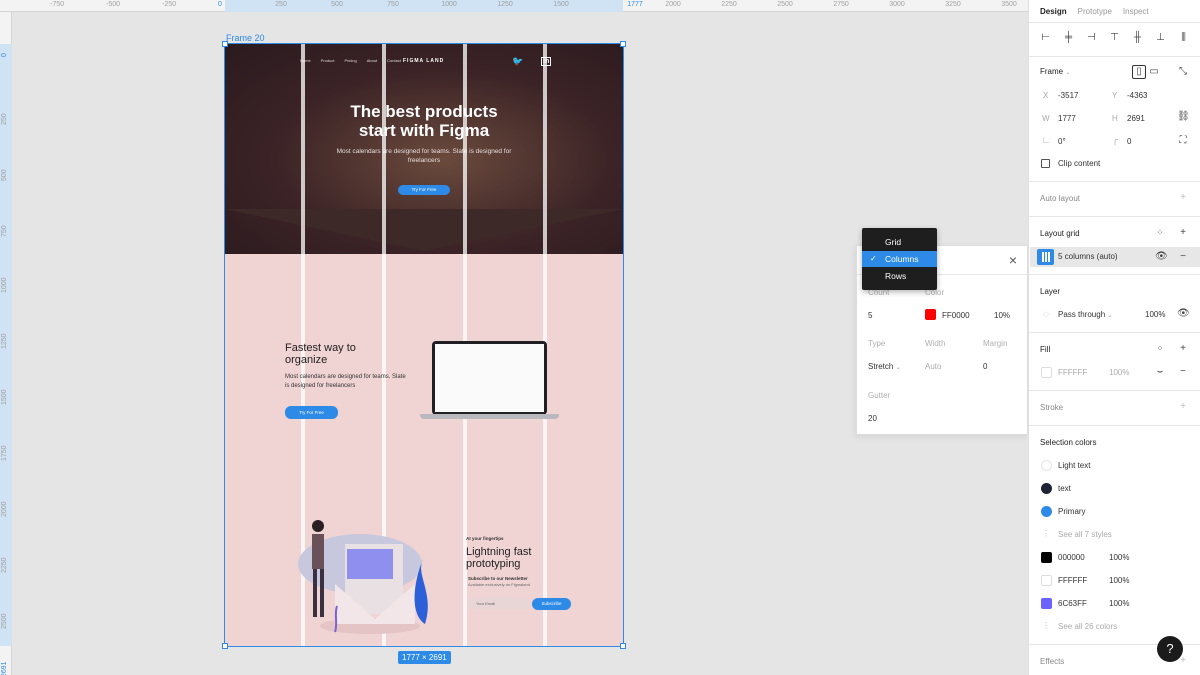  What do you see at coordinates (4, 453) in the screenshot?
I see `ruler-tick: 1750` at bounding box center [4, 453].